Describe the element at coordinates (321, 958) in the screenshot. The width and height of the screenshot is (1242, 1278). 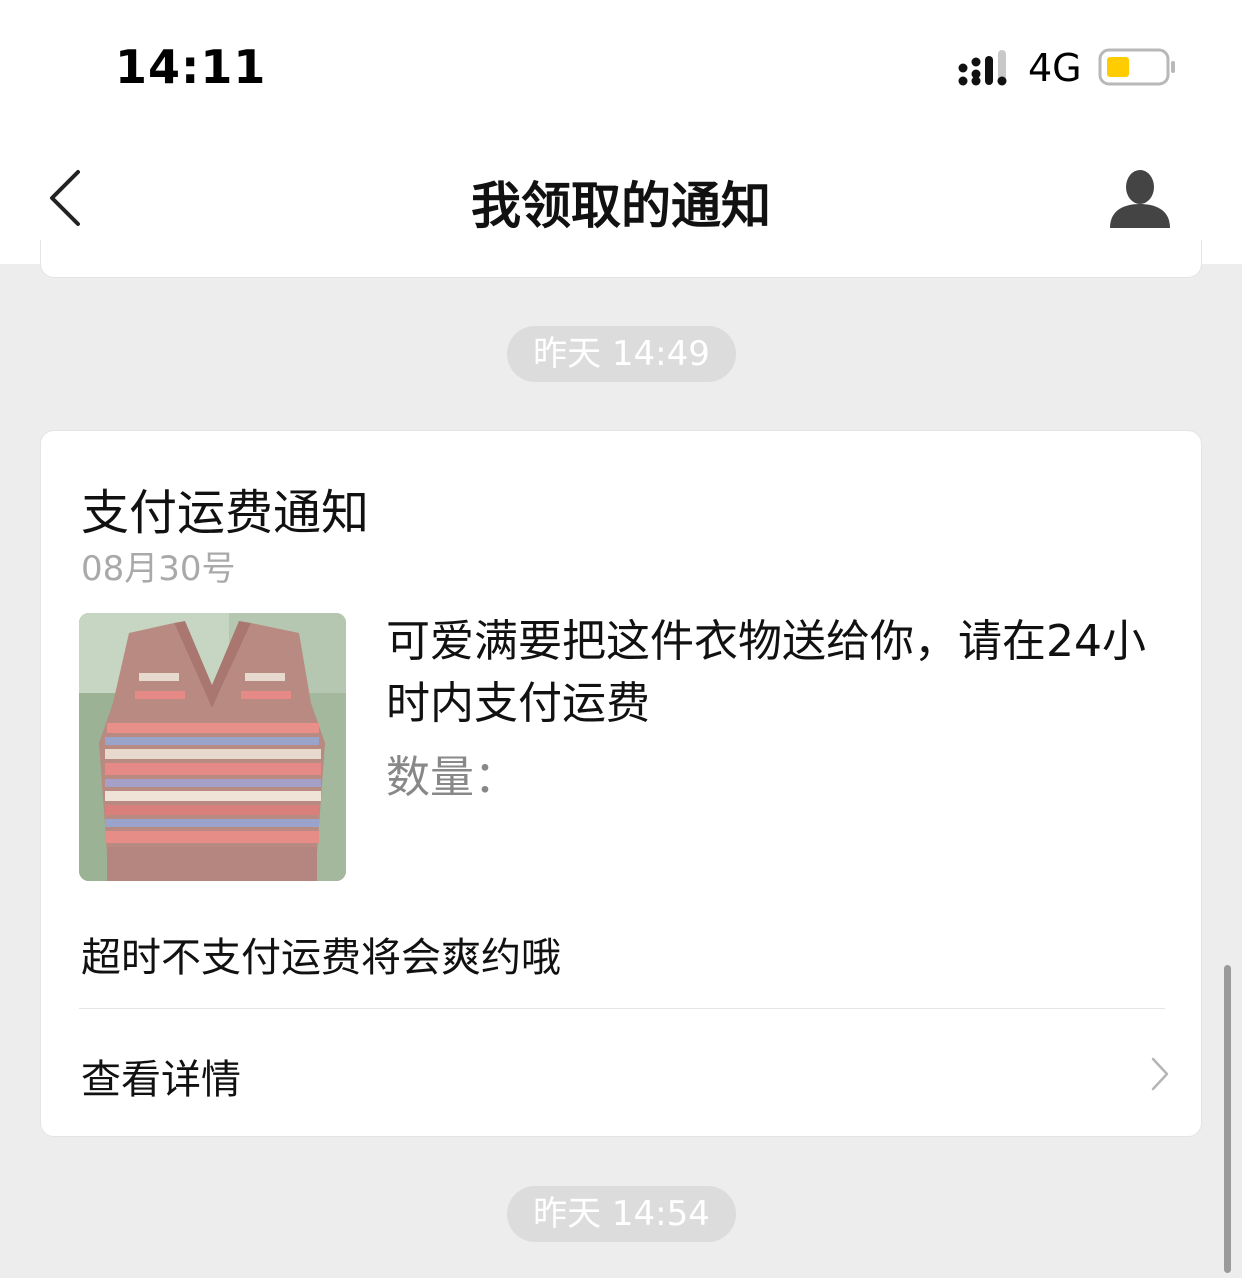
I see `notification-note: 超时不支付运费将会爽约哦` at that location.